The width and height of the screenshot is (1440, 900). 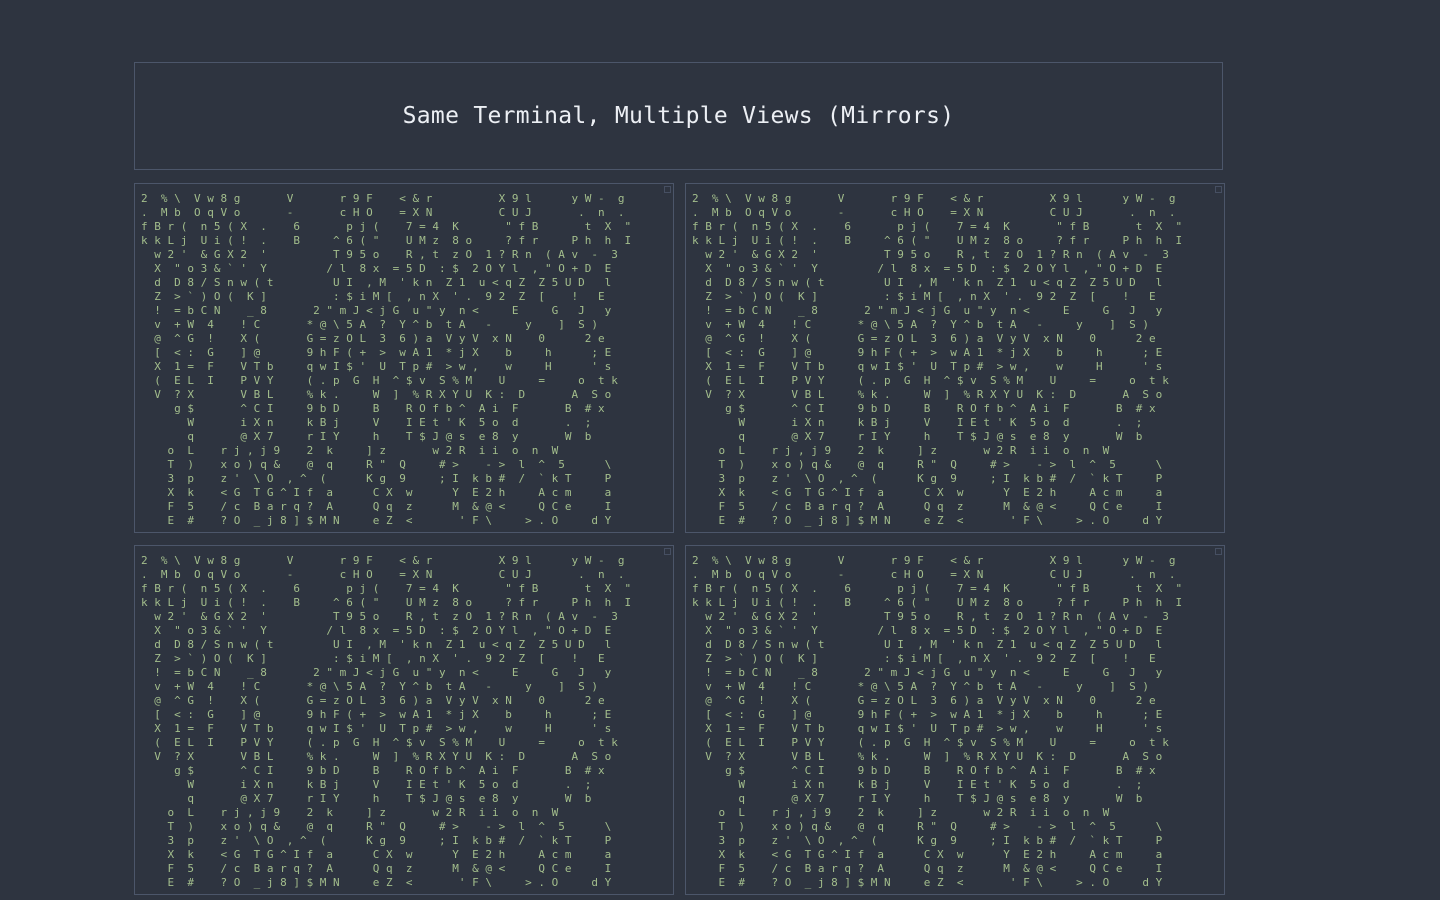 I want to click on header-panel: Same Terminal, Multiple Views (Mirrors), so click(x=678, y=116).